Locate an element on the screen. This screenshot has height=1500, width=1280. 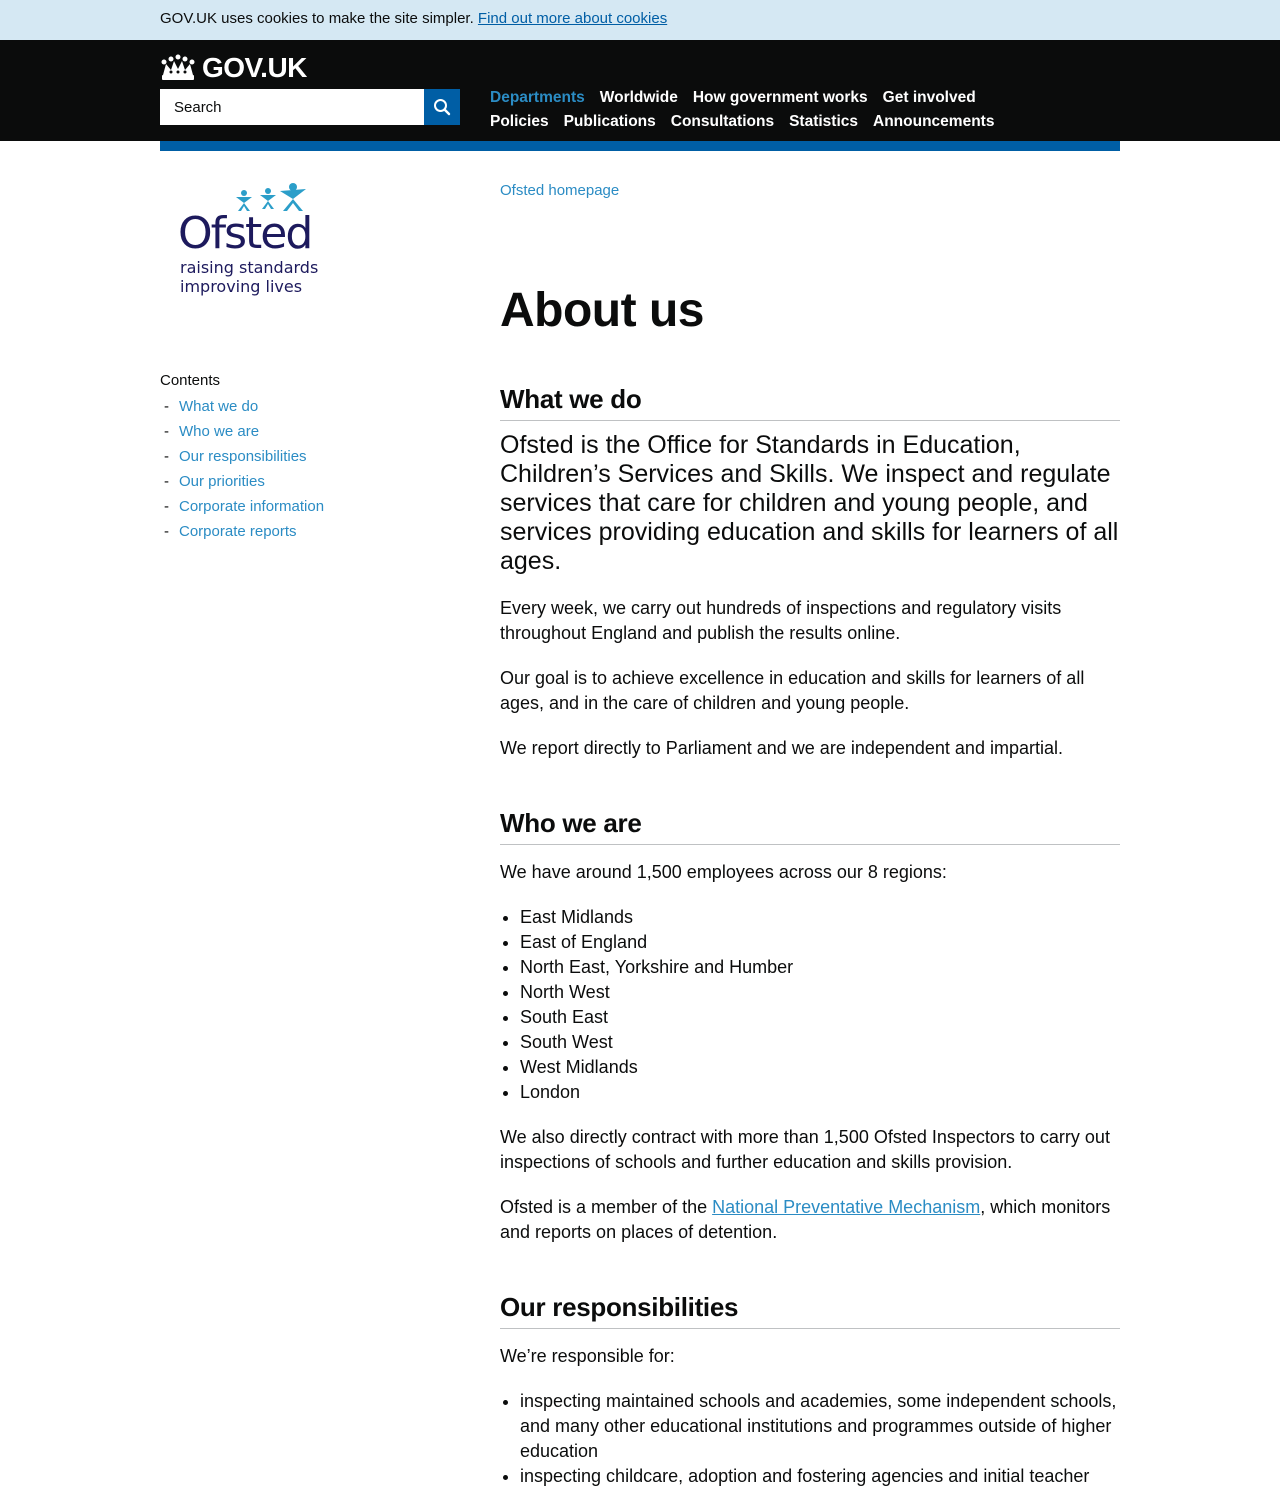
list-item: North West is located at coordinates (820, 992).